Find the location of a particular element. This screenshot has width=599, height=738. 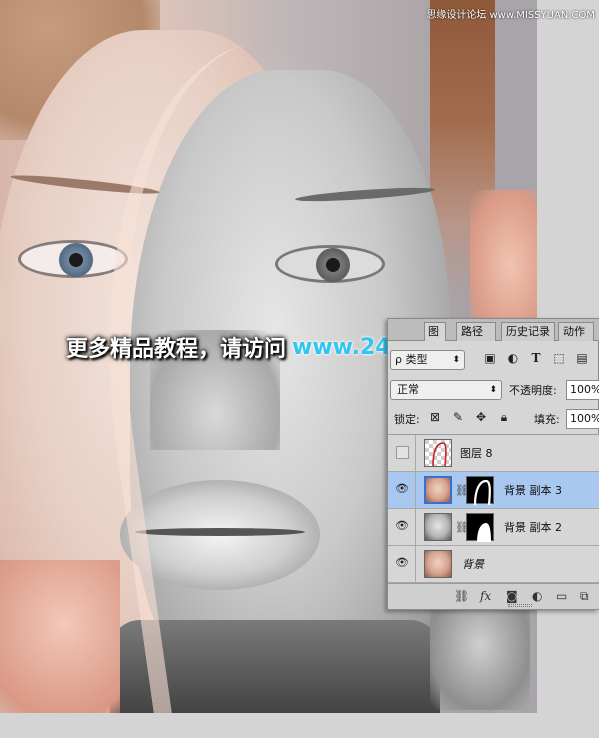

layer-row: 👁︎ 背景 is located at coordinates (493, 564).